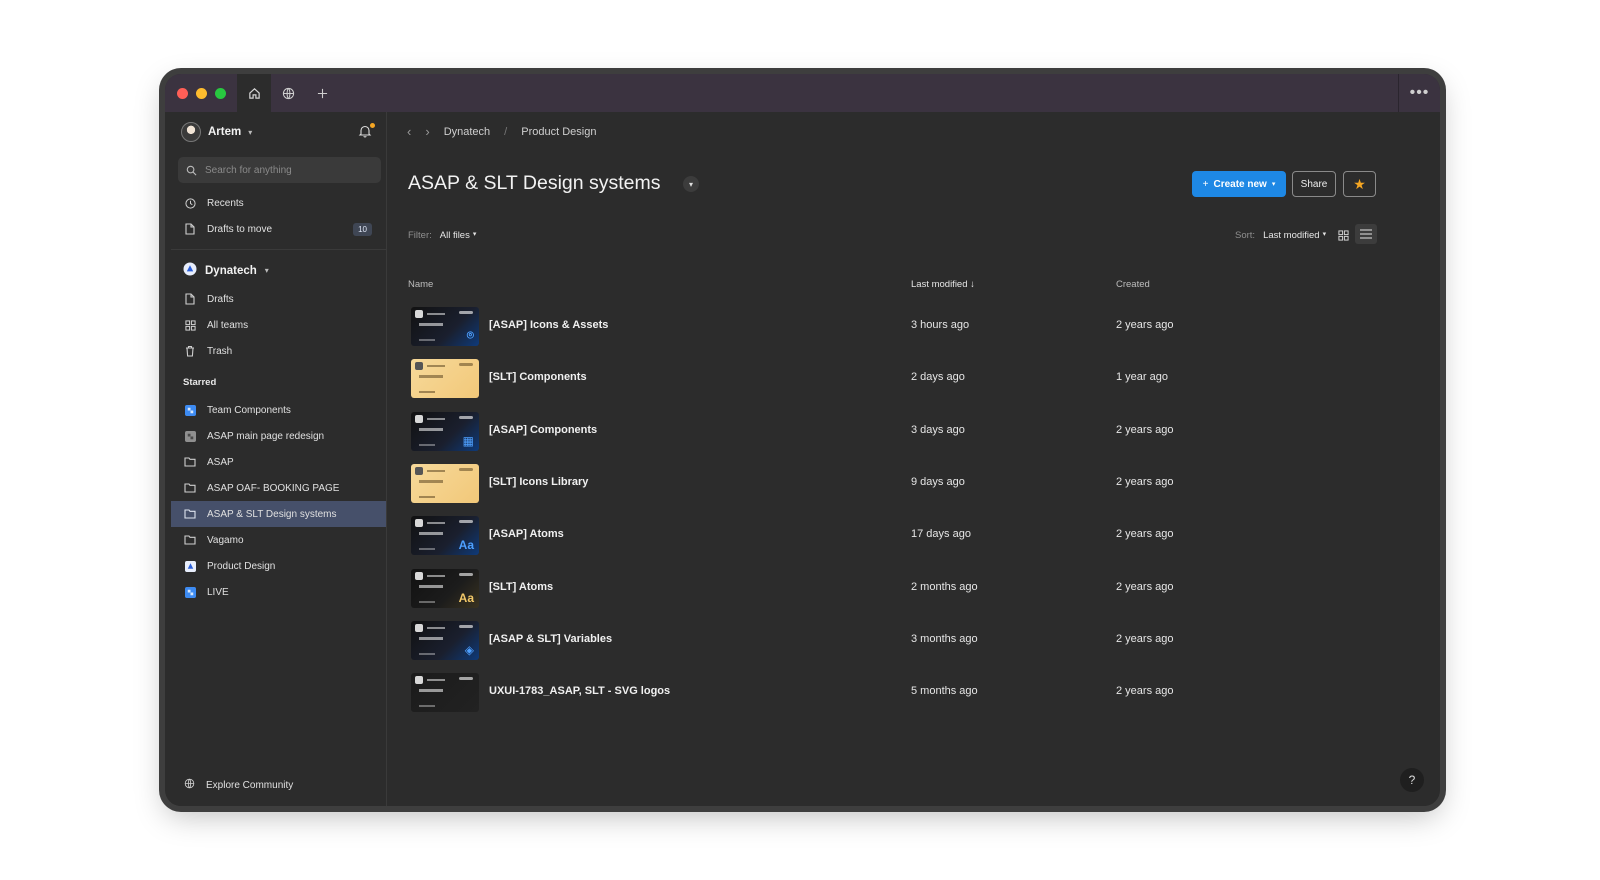  I want to click on file-name: [SLT] Icons Library, so click(539, 481).